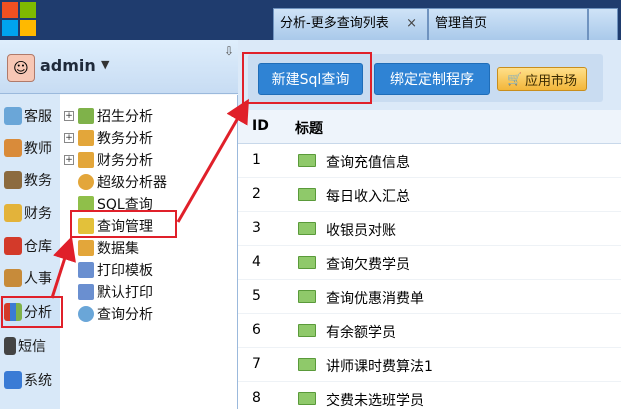  Describe the element at coordinates (13, 312) in the screenshot. I see `chart-icon` at that location.